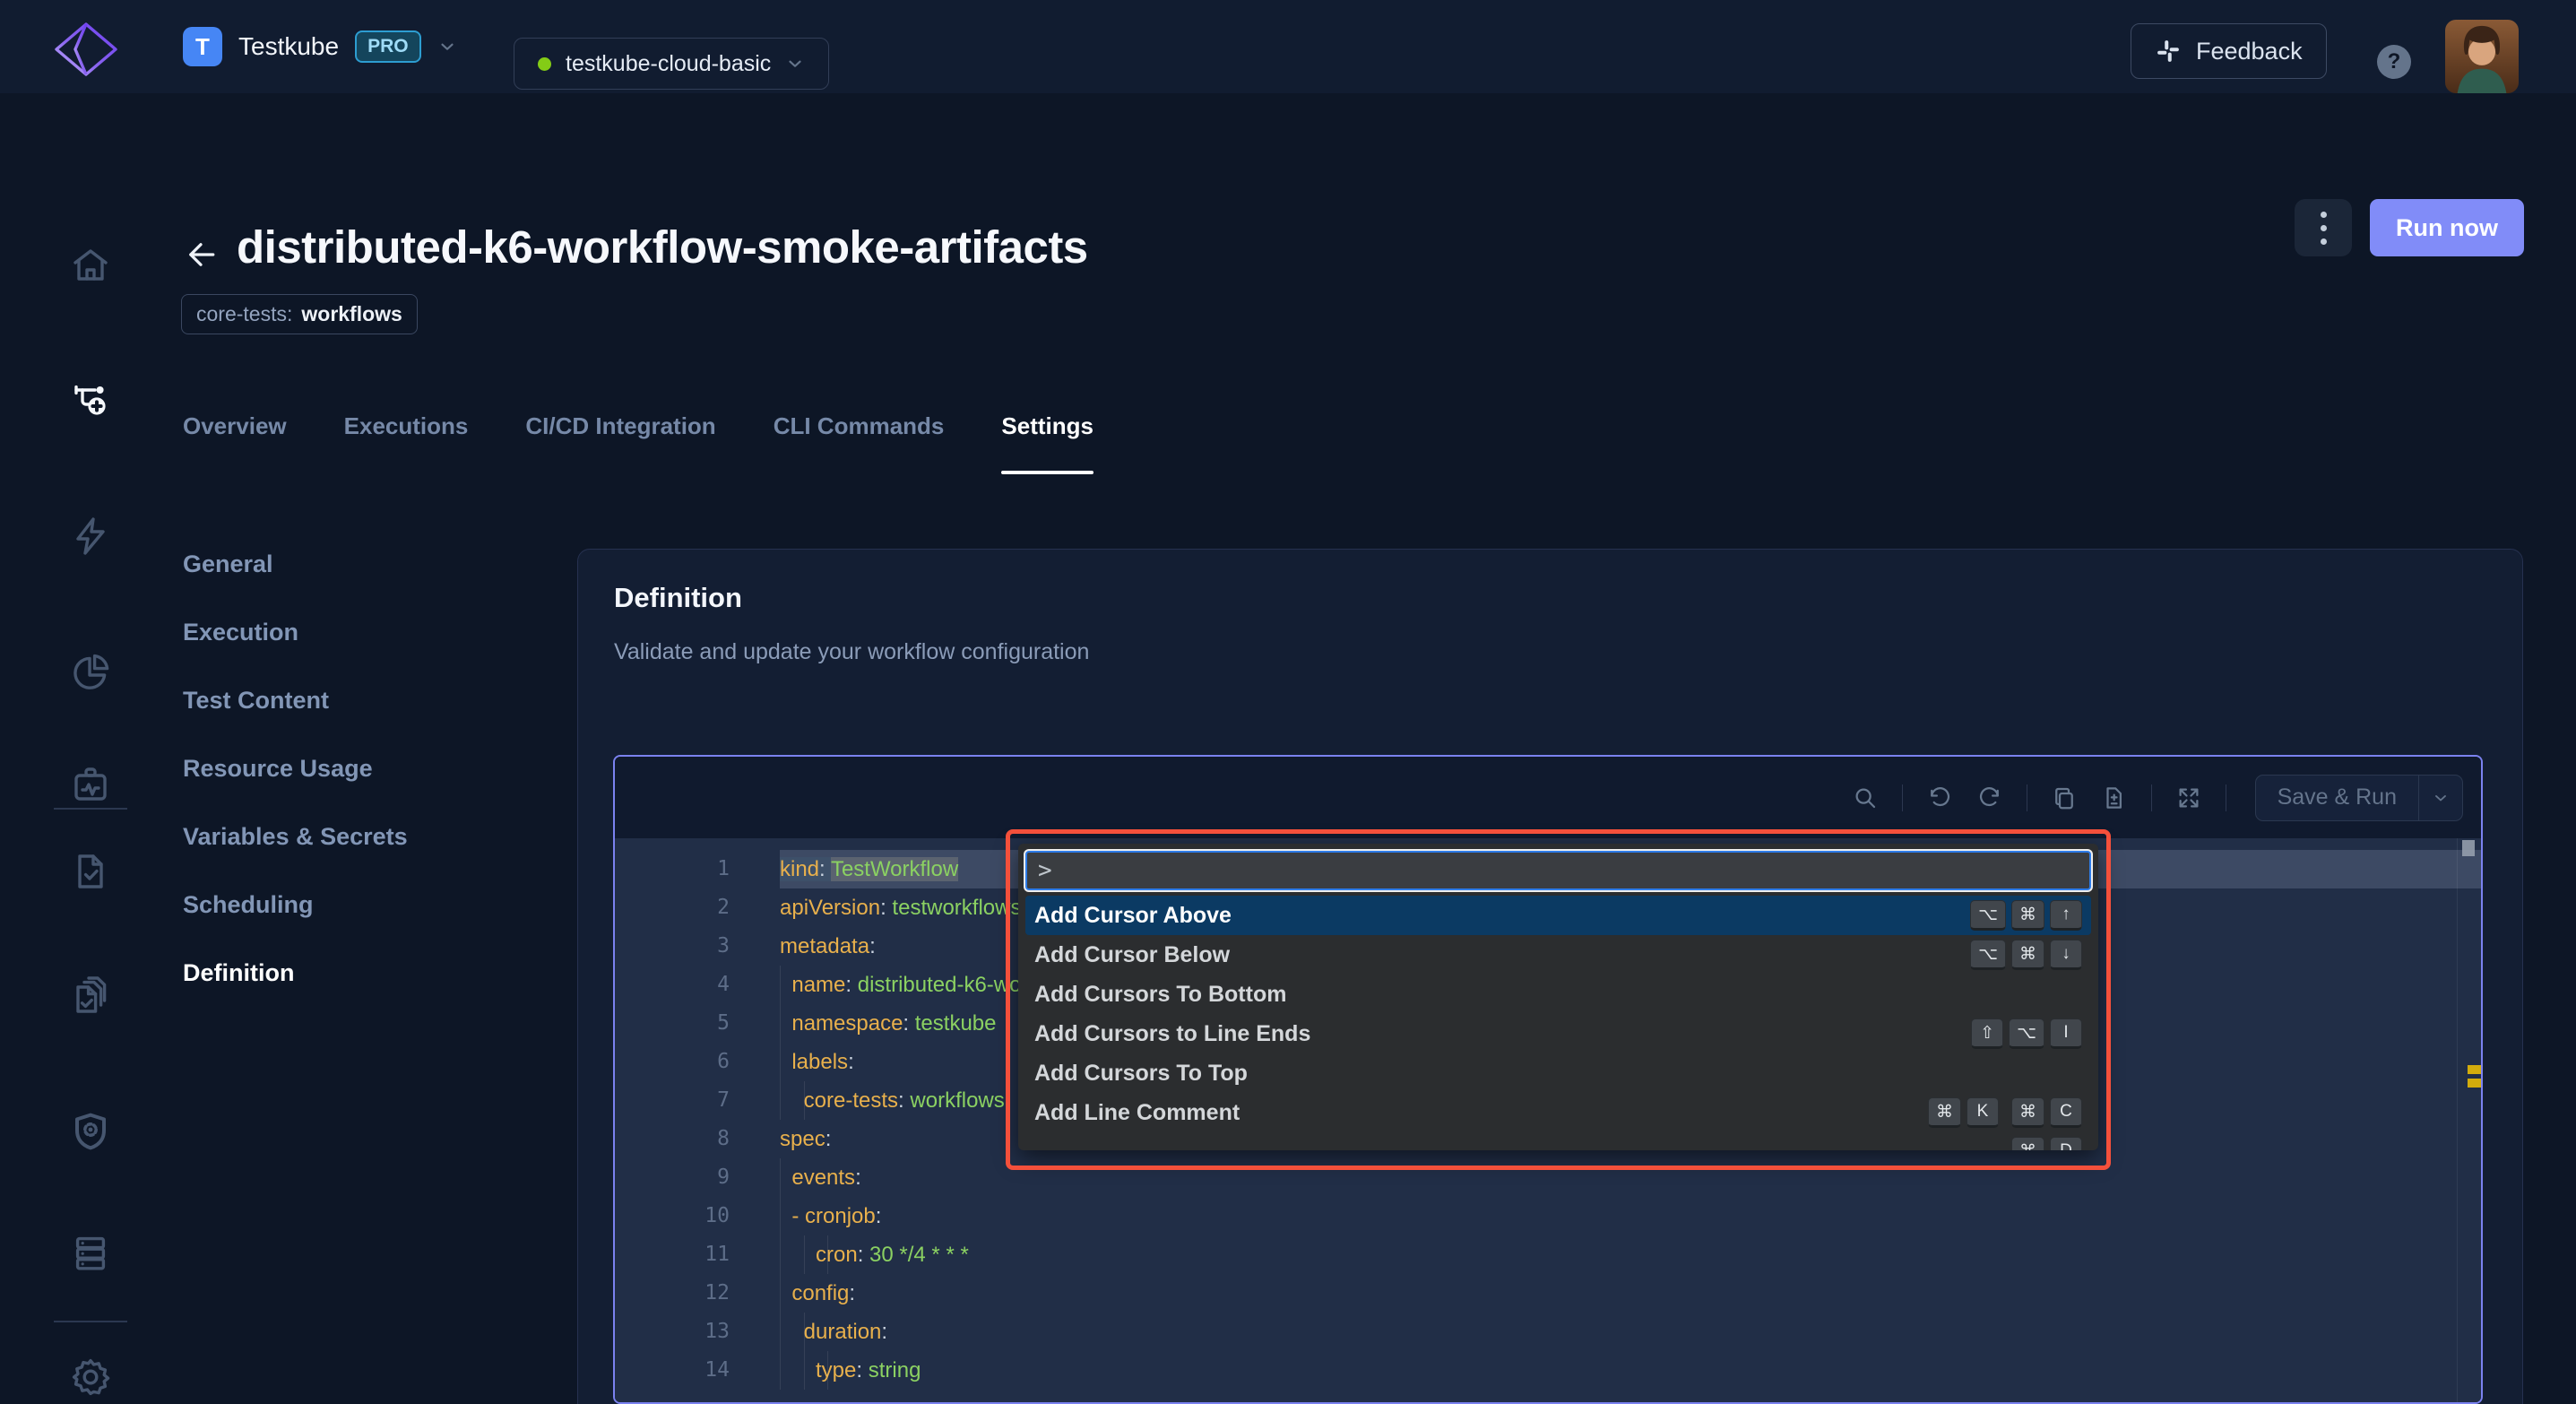 This screenshot has width=2576, height=1404. I want to click on palette-item-add-cursors-to-bottom: Add Cursors To Bottom, so click(1558, 994).